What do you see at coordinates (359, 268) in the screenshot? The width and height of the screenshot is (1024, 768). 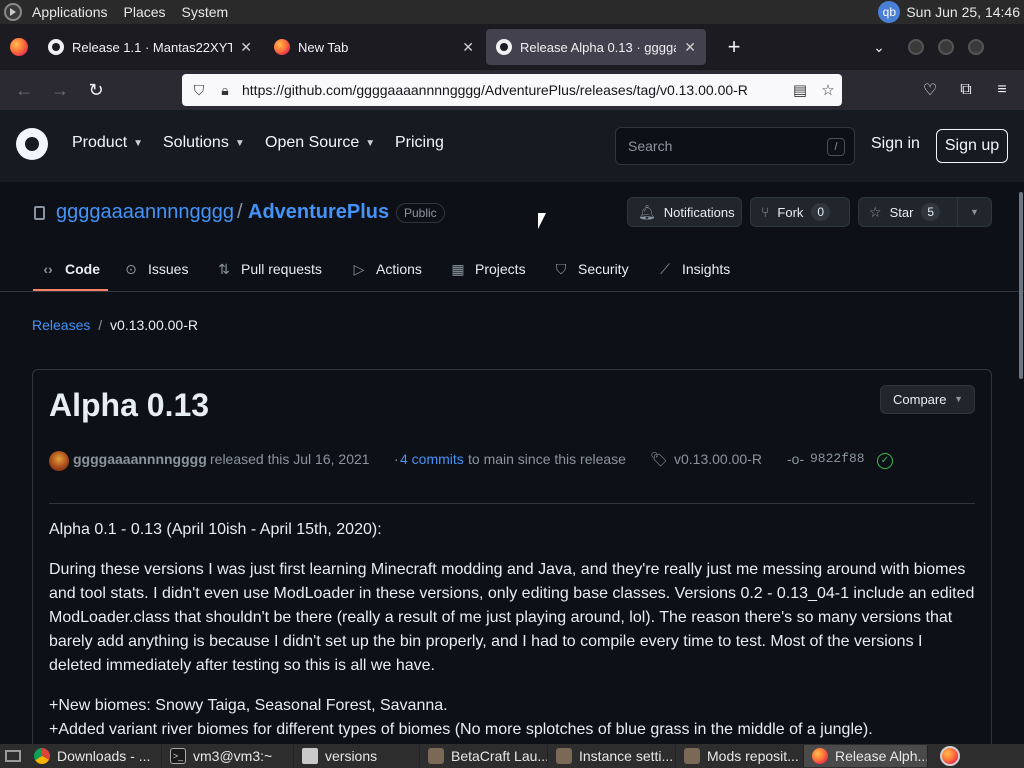 I see `play-icon: ▷` at bounding box center [359, 268].